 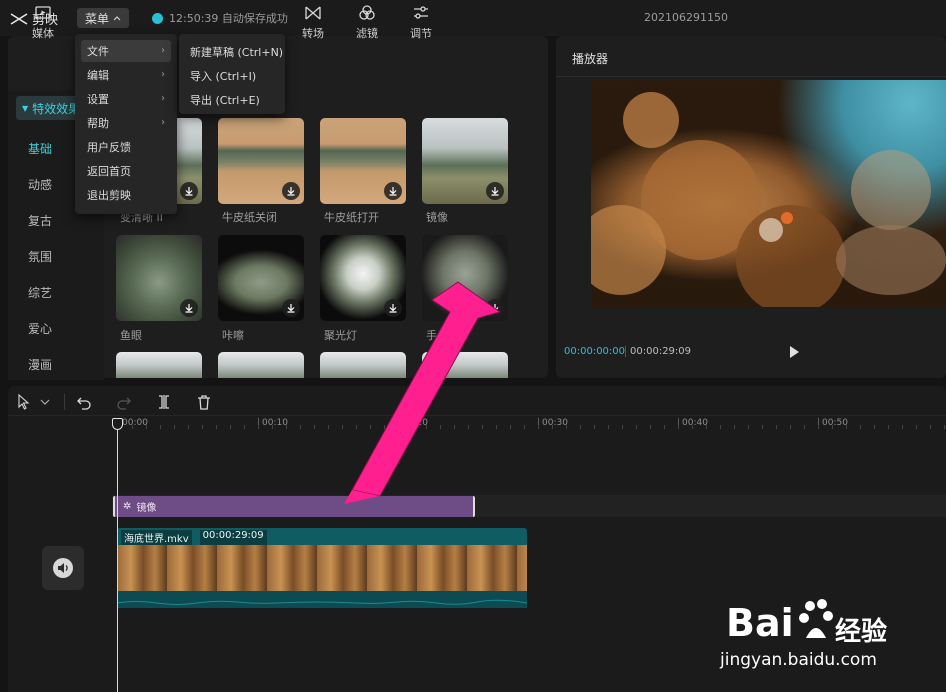 I want to click on effect-clip-label: 镜像, so click(x=146, y=508).